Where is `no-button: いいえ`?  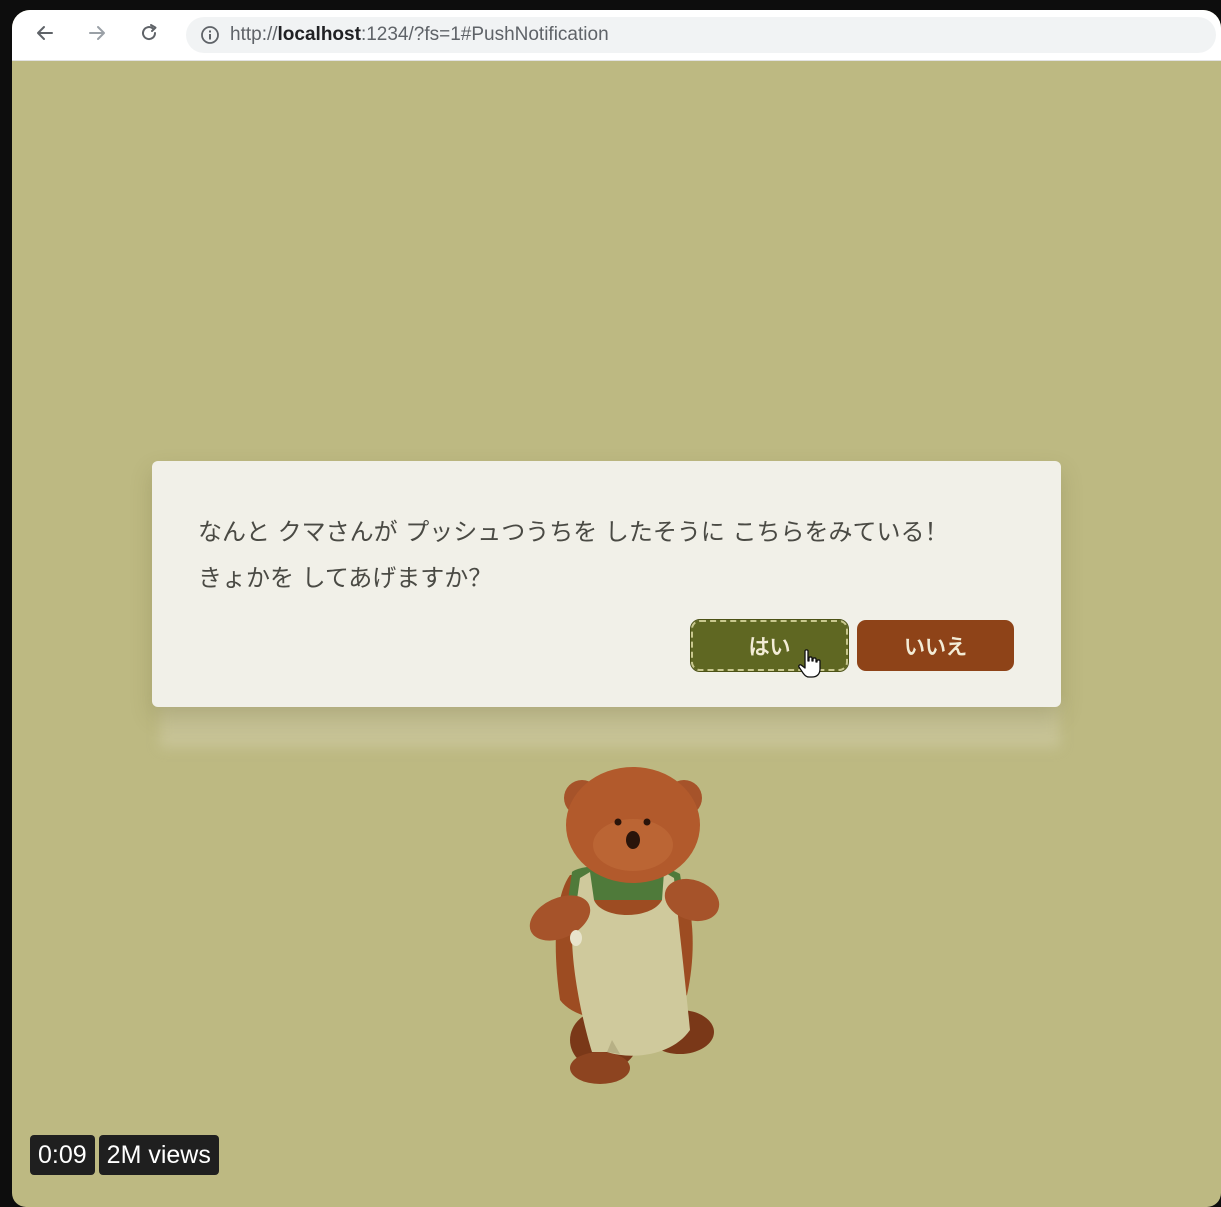 no-button: いいえ is located at coordinates (935, 645).